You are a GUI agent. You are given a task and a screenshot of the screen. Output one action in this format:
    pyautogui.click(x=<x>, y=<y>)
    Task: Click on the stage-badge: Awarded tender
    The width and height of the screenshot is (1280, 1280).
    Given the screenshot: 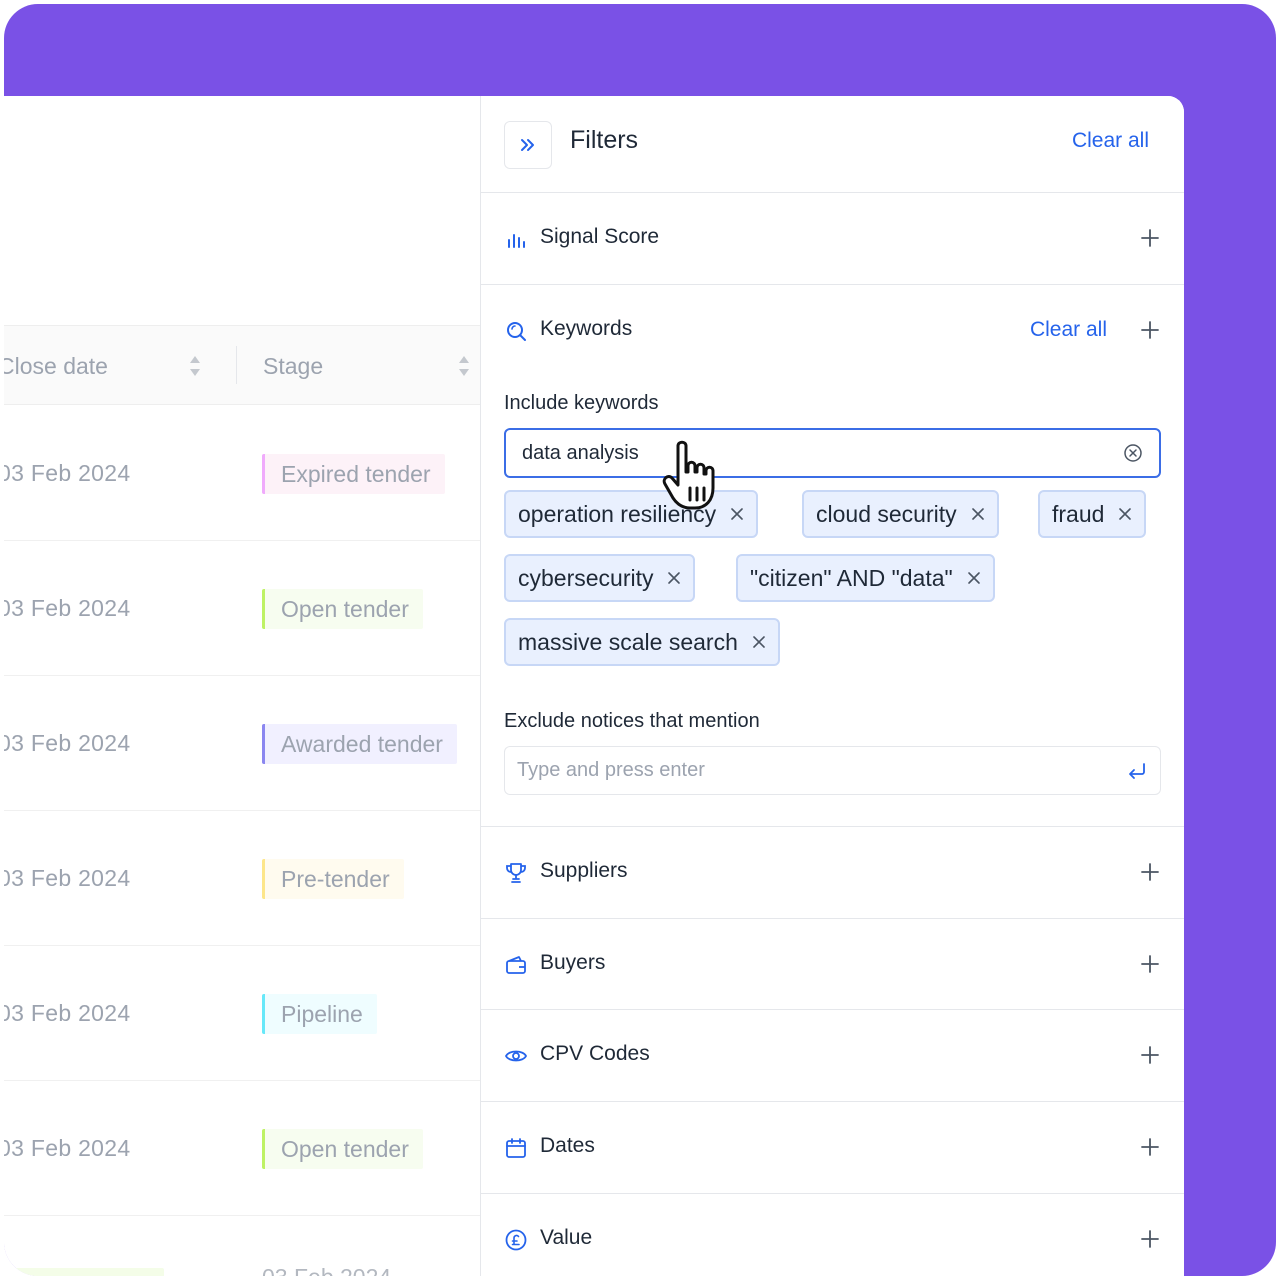 What is the action you would take?
    pyautogui.click(x=359, y=744)
    